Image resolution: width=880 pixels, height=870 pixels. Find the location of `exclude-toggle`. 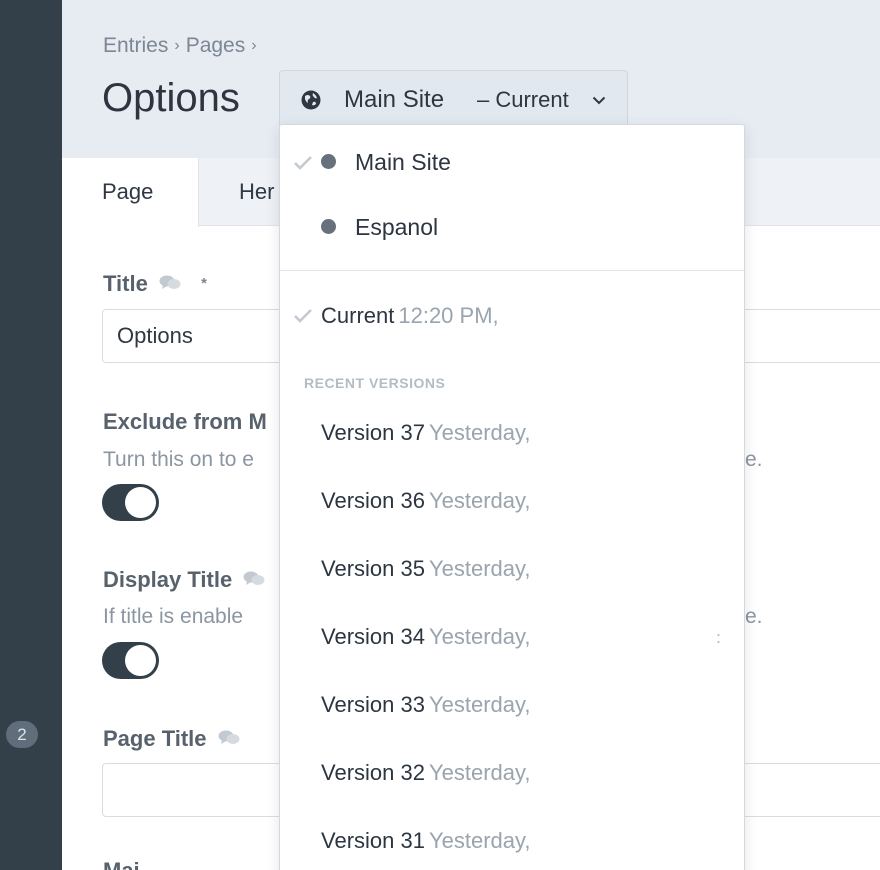

exclude-toggle is located at coordinates (130, 502).